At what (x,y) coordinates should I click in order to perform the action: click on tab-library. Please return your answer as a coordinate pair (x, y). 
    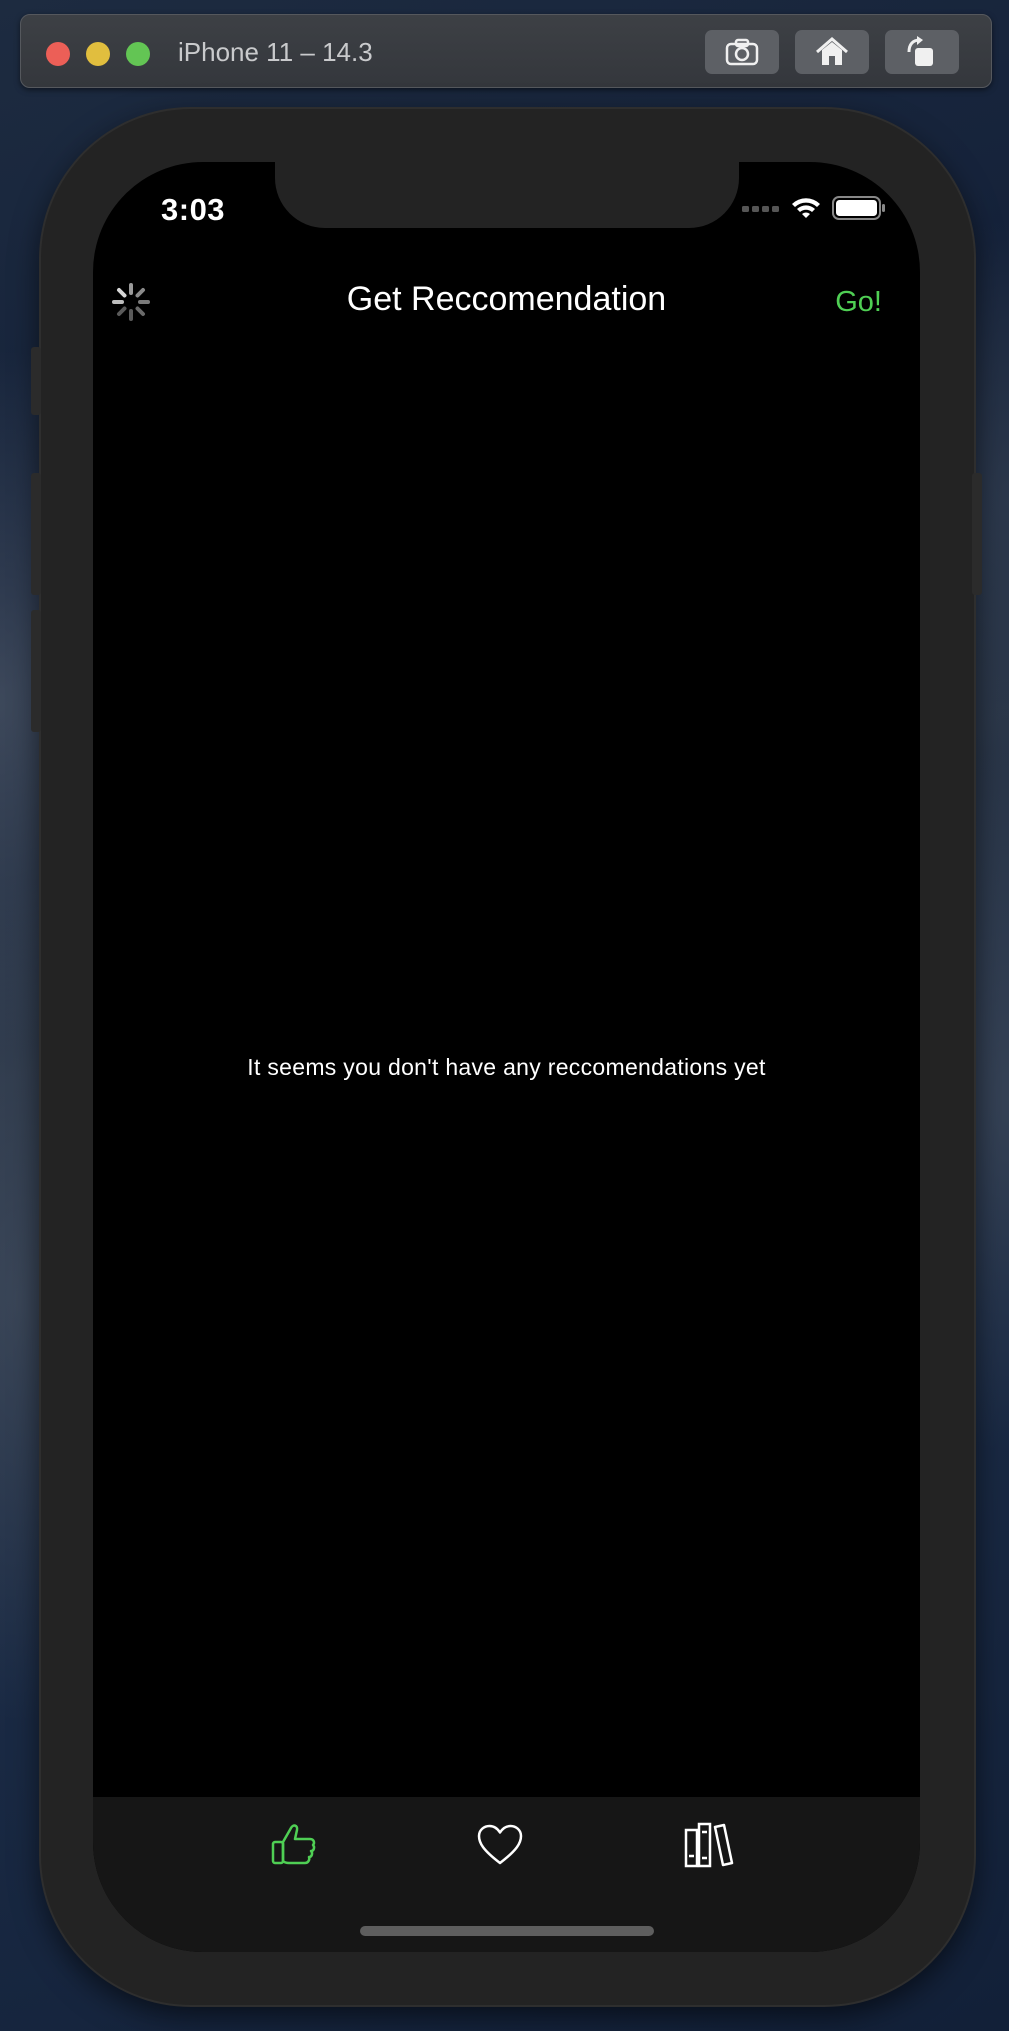
    Looking at the image, I should click on (712, 1845).